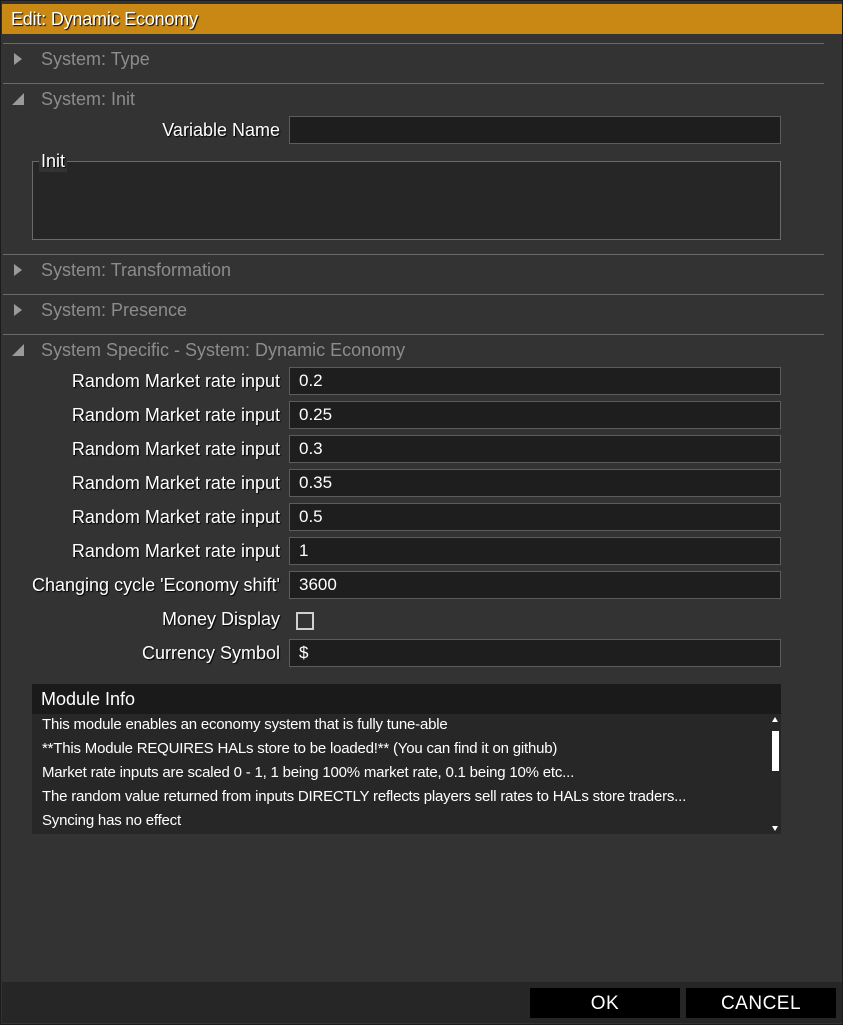  Describe the element at coordinates (535, 130) in the screenshot. I see `variable-name-input` at that location.